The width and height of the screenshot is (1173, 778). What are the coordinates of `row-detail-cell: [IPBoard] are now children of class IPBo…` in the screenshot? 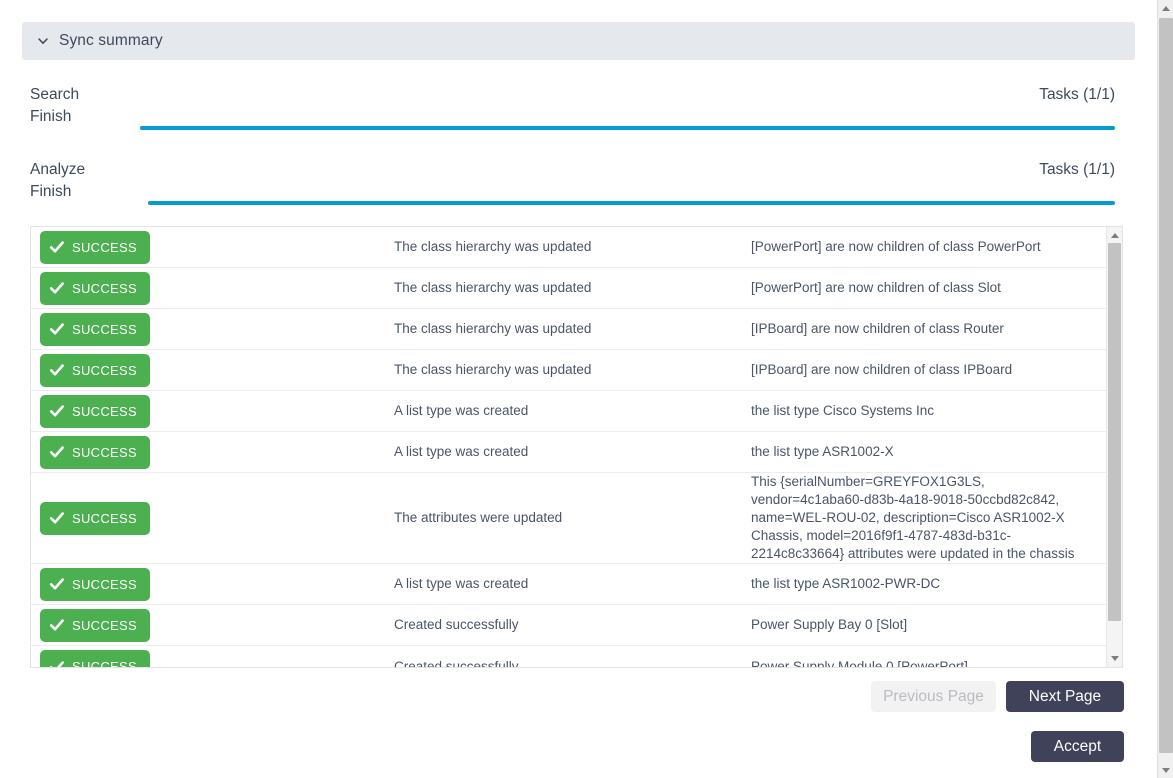 It's located at (882, 369).